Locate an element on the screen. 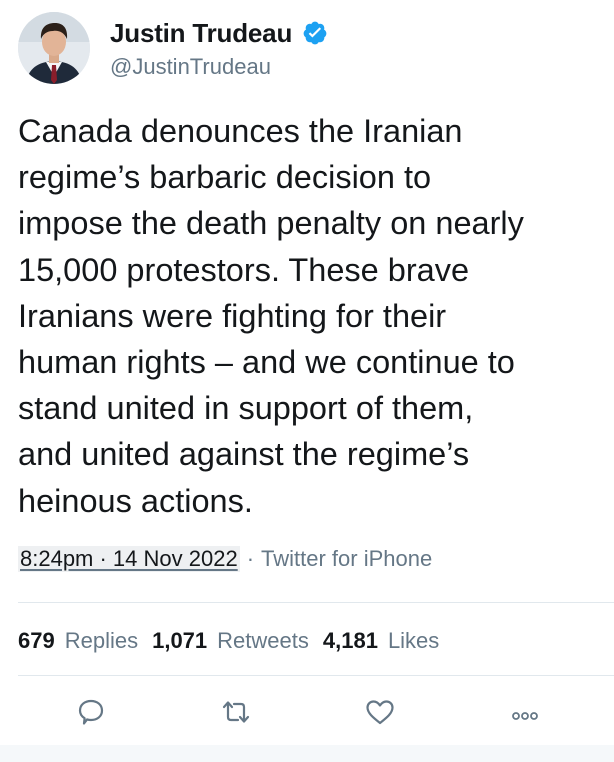  more-dots-icon is located at coordinates (525, 716).